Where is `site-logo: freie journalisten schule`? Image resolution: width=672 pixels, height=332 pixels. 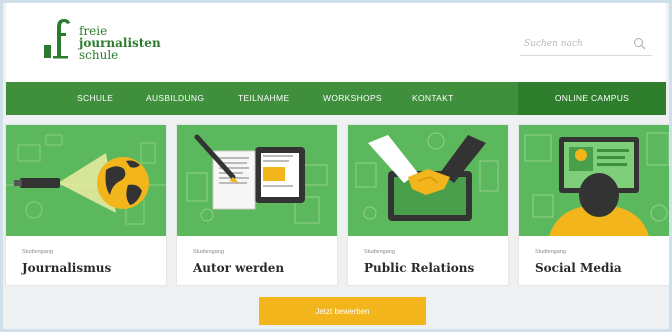 site-logo: freie journalisten schule is located at coordinates (109, 43).